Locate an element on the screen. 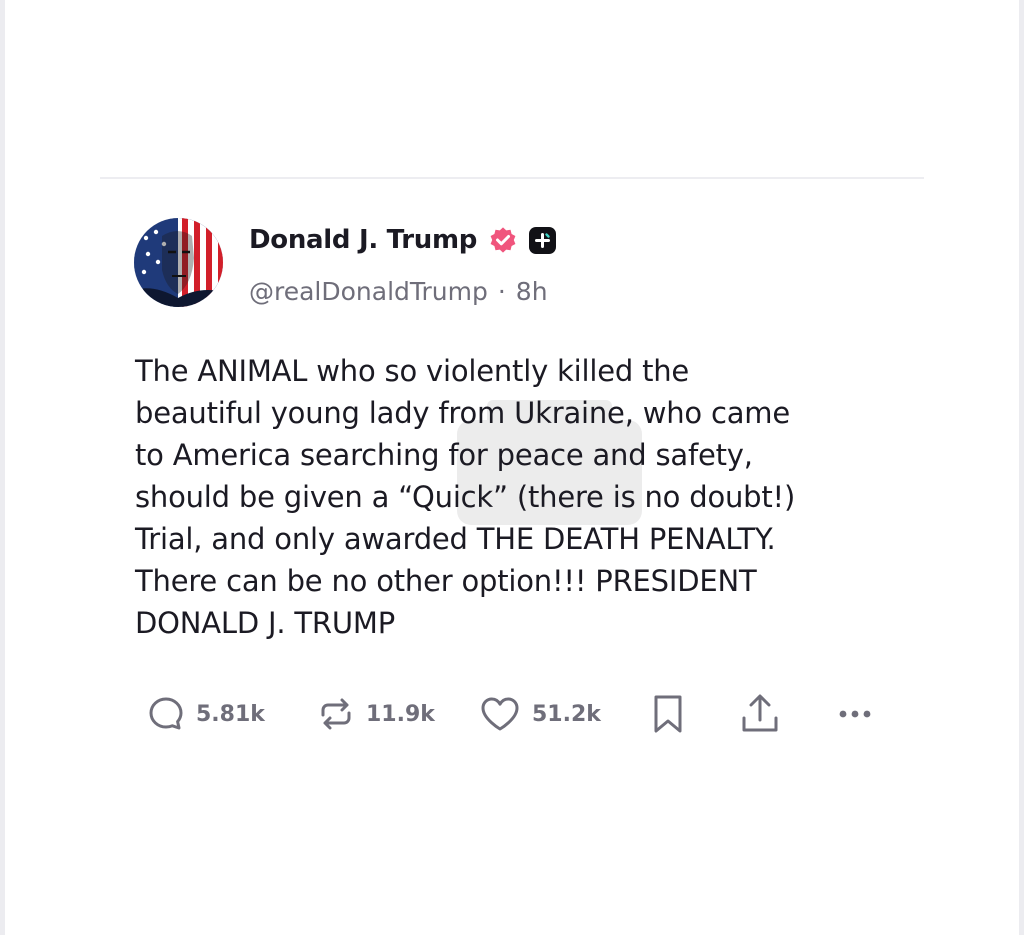 This screenshot has height=935, width=1024. bookmark-button is located at coordinates (668, 714).